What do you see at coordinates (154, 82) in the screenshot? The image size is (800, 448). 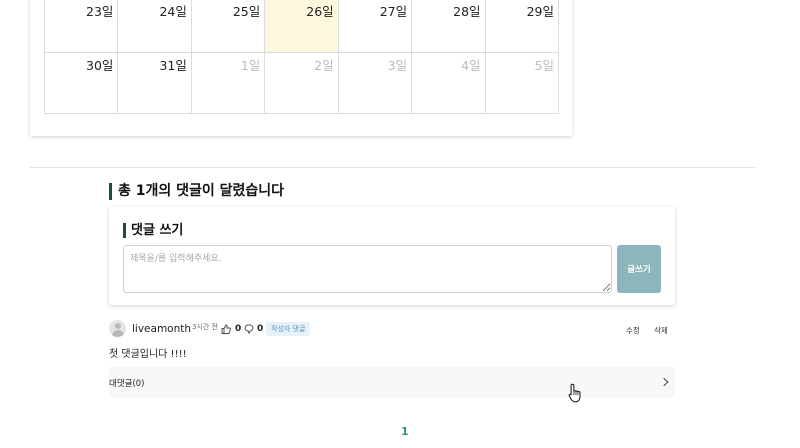 I see `calendar-day: 31일` at bounding box center [154, 82].